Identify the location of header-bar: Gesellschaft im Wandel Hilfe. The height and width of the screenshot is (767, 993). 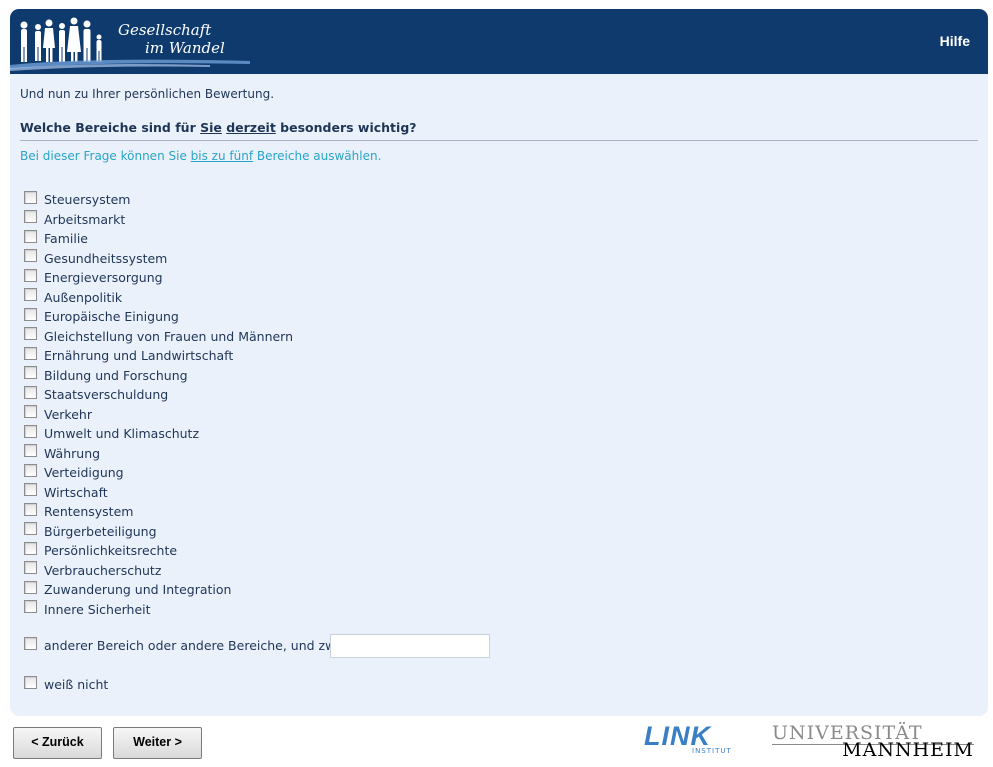
(499, 41).